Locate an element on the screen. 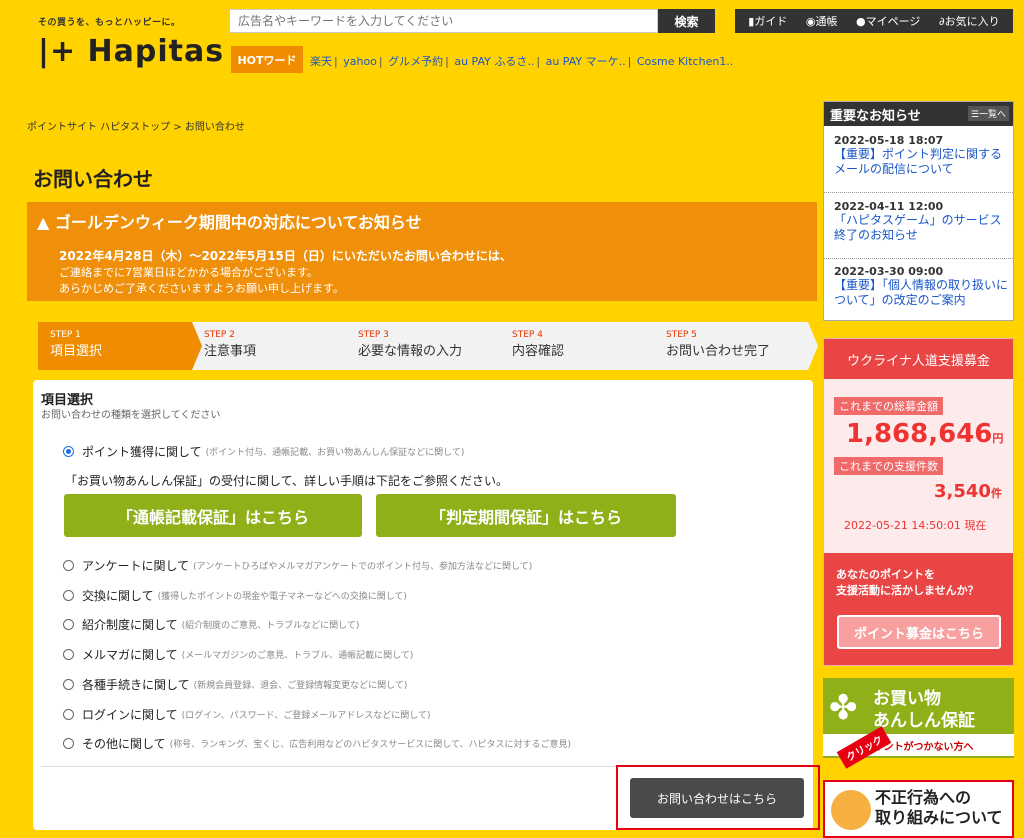  donation-cta: あなたのポイントを 支援活動に活かしませんか？ ポイント募金はこちら is located at coordinates (918, 609).